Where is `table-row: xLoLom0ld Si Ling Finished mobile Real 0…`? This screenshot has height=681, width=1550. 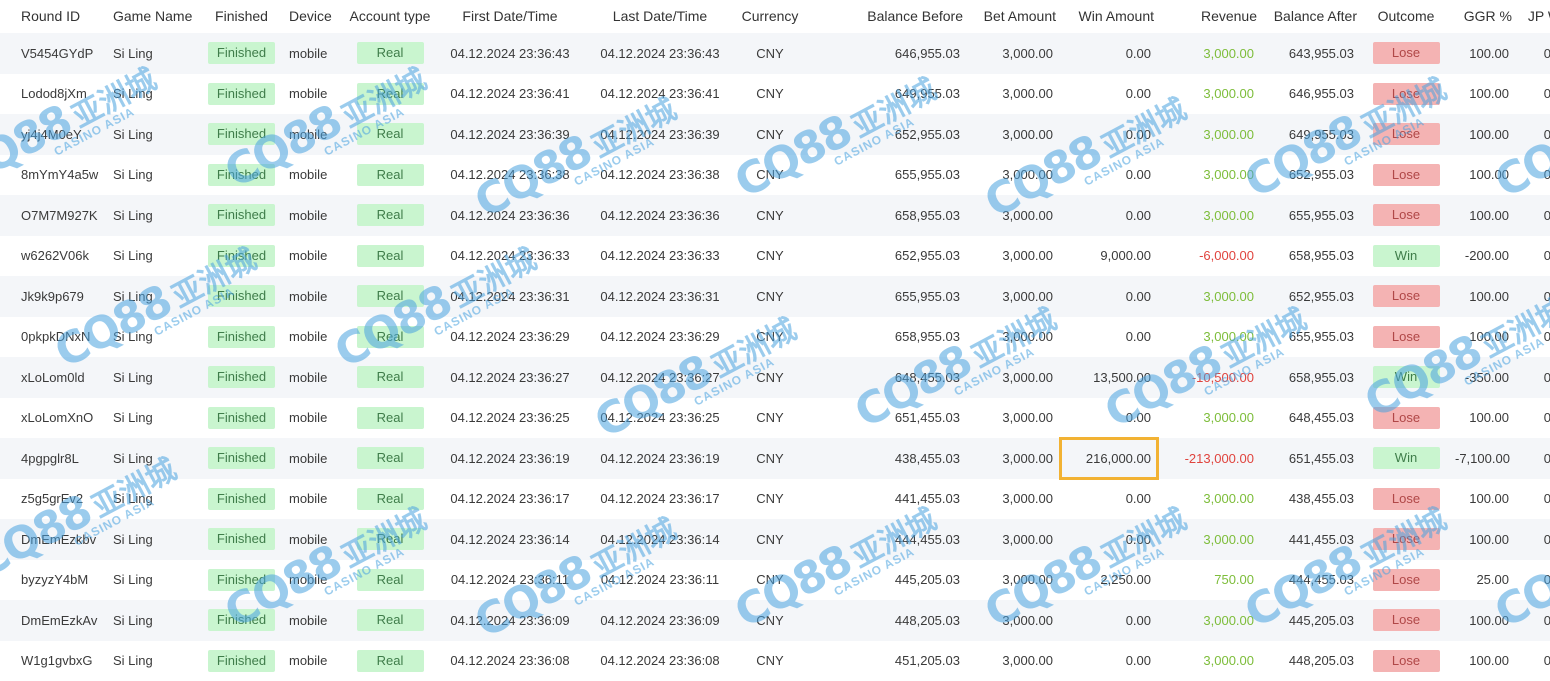 table-row: xLoLom0ld Si Ling Finished mobile Real 0… is located at coordinates (775, 377).